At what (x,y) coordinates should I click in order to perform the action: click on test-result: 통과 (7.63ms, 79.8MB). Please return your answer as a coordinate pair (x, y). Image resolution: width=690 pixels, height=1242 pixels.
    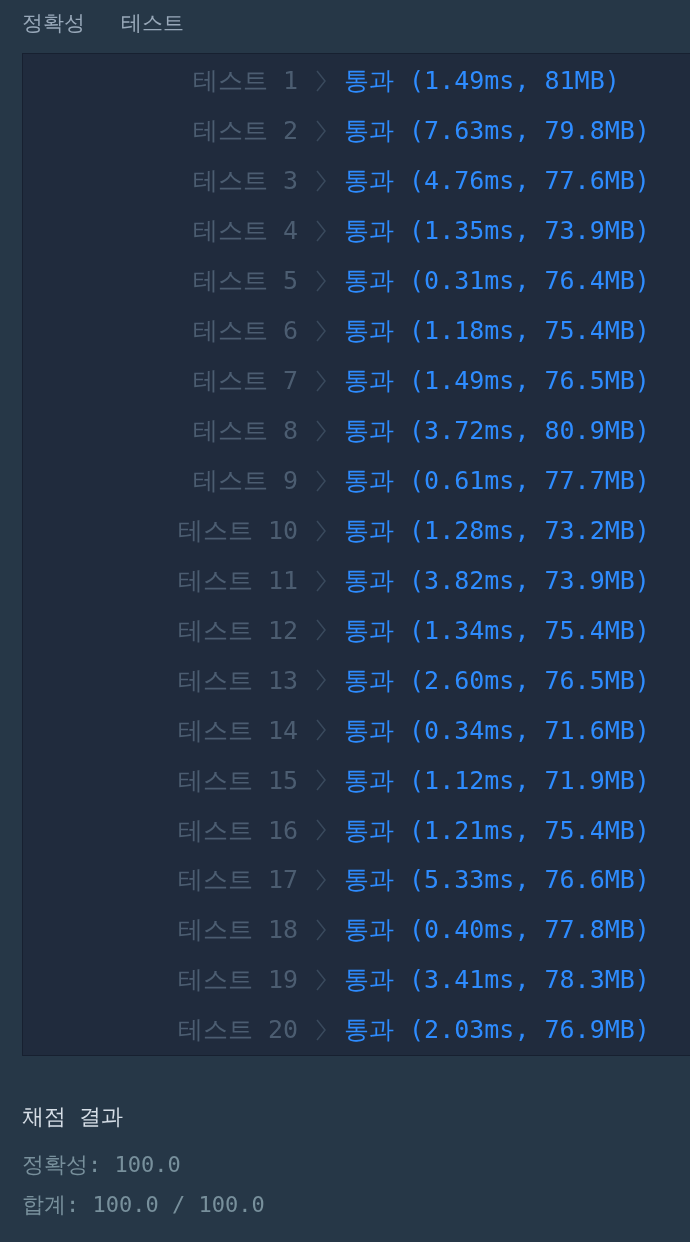
    Looking at the image, I should click on (497, 131).